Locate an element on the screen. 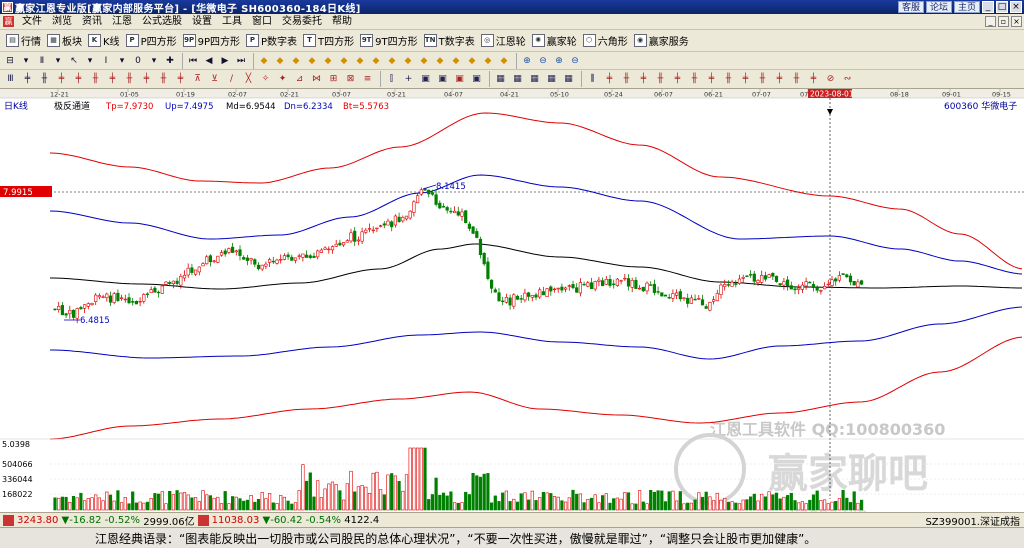 This screenshot has width=1024, height=548. zoom-in-icon: ⊕ is located at coordinates (527, 61).